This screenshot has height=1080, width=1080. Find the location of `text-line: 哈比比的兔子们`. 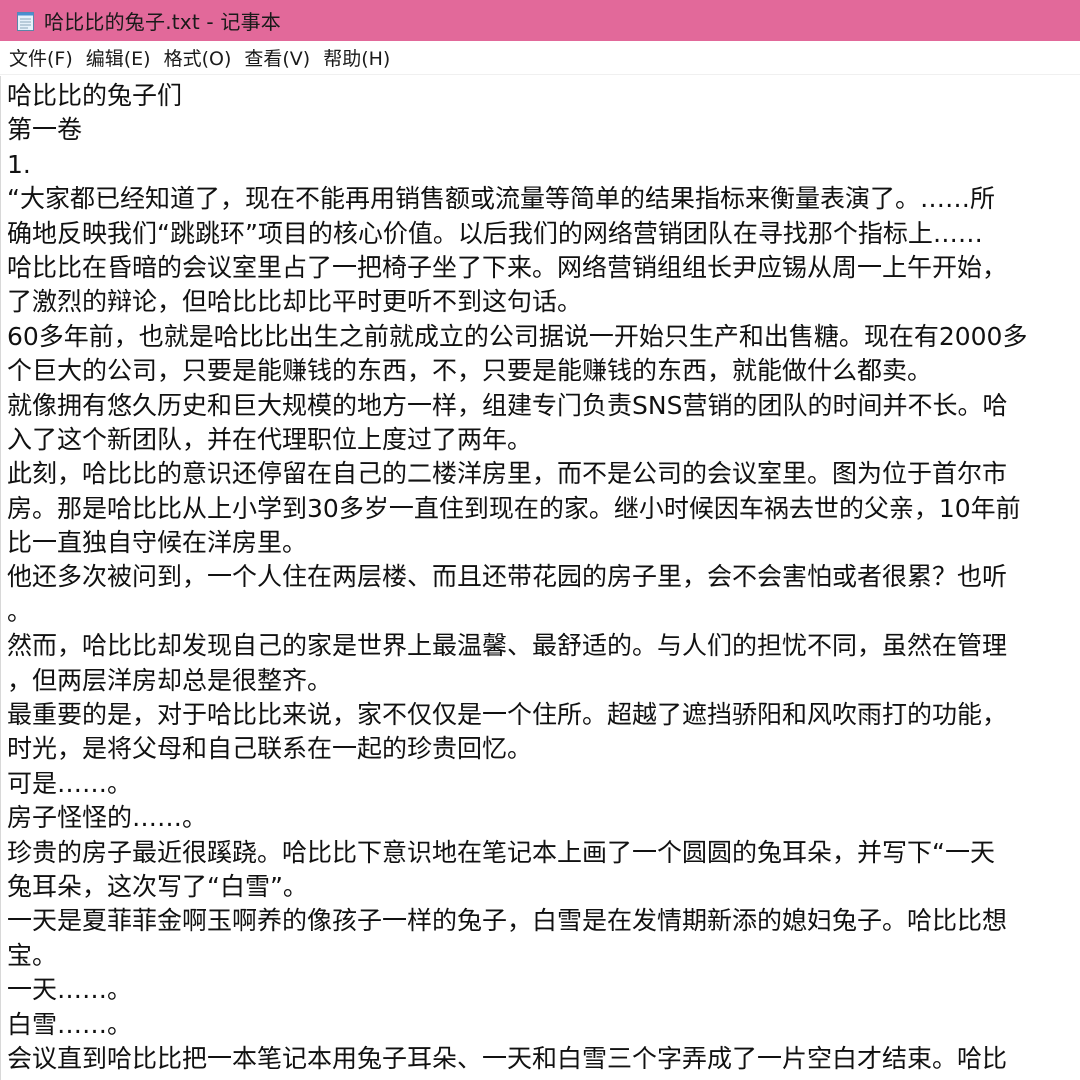

text-line: 哈比比的兔子们 is located at coordinates (95, 95).